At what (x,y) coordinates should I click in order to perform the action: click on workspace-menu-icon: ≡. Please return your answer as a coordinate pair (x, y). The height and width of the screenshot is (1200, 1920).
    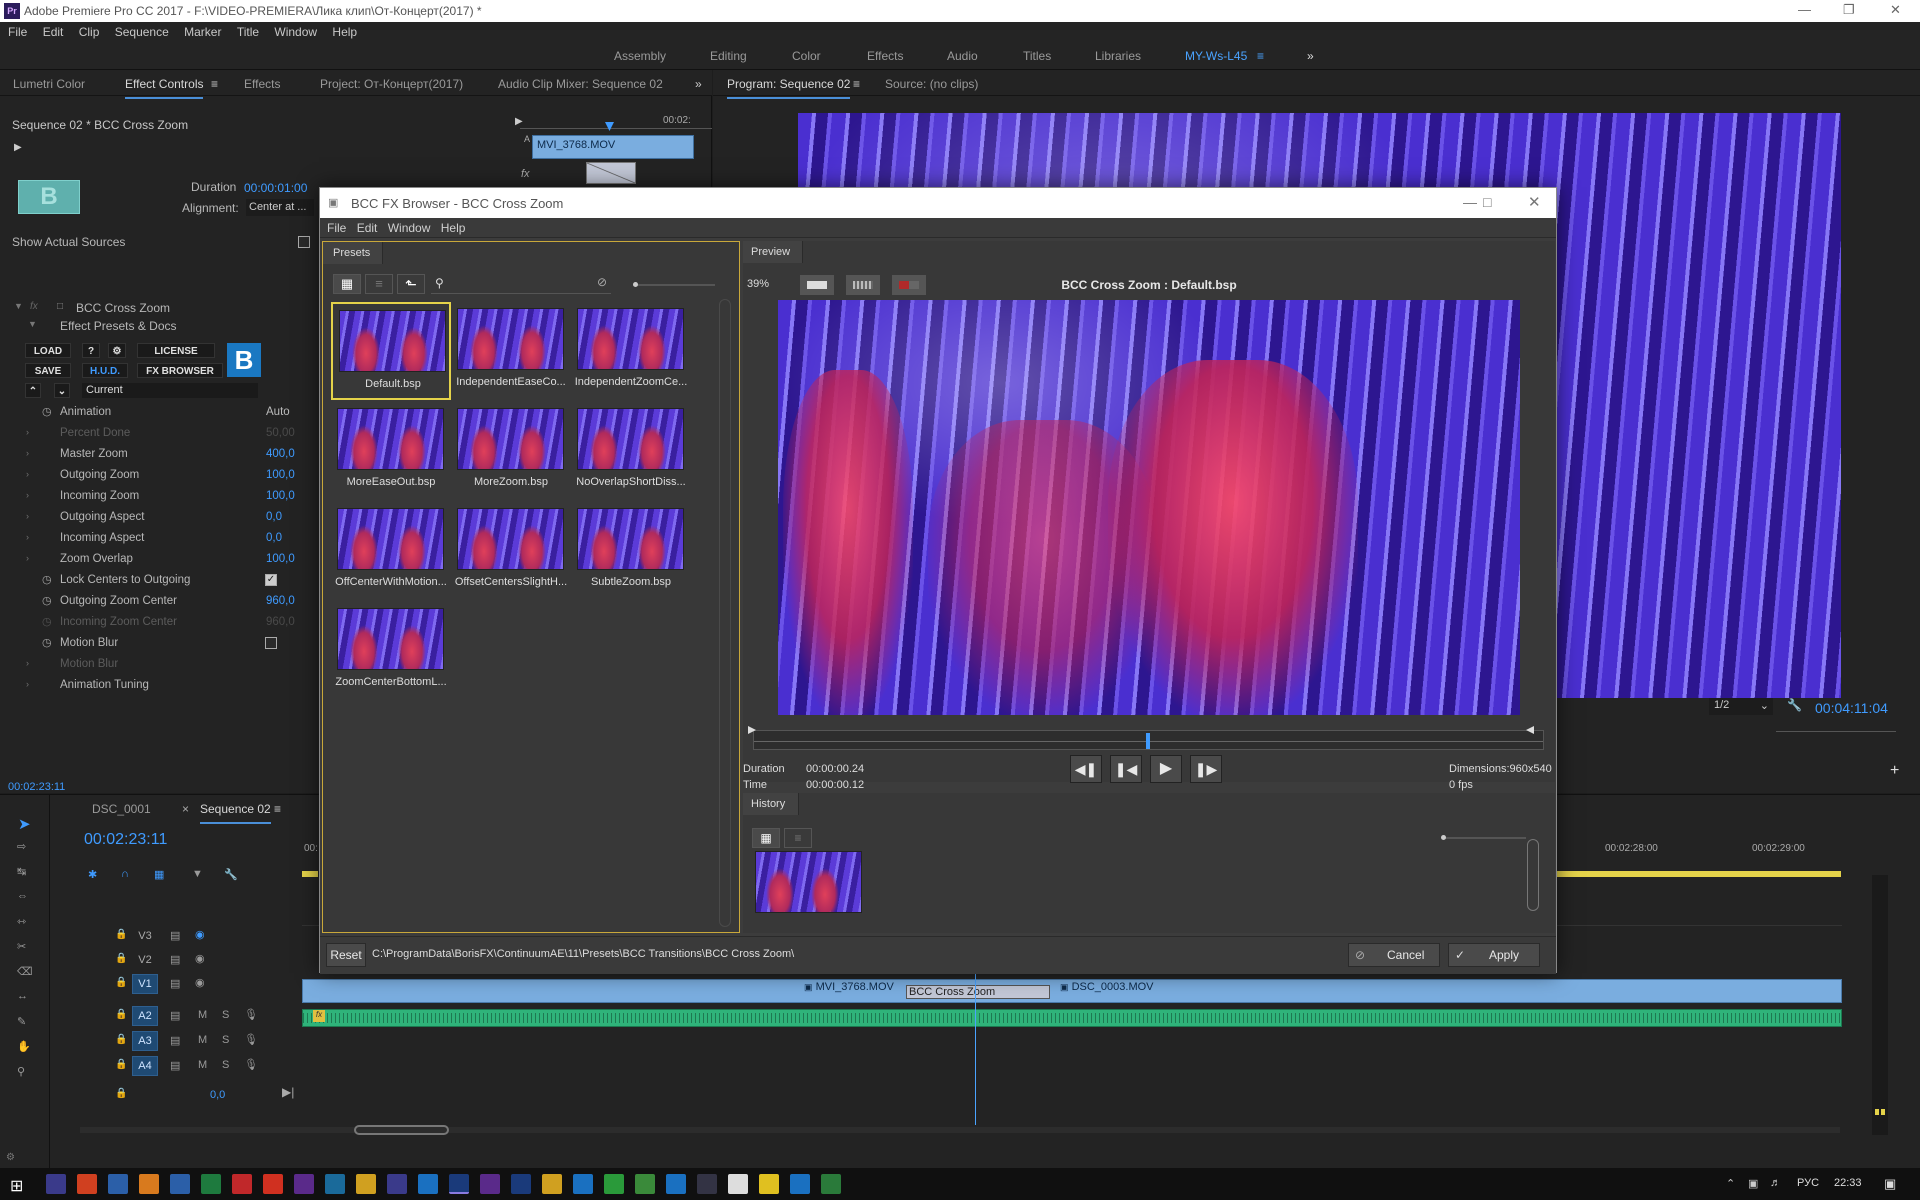
    Looking at the image, I should click on (1260, 56).